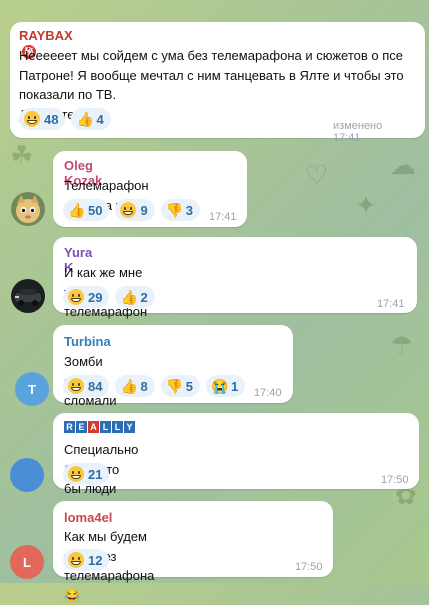 Image resolution: width=429 pixels, height=605 pixels. I want to click on reactions-bar: 84 👍 8 👎 5 😭 1, so click(154, 386).